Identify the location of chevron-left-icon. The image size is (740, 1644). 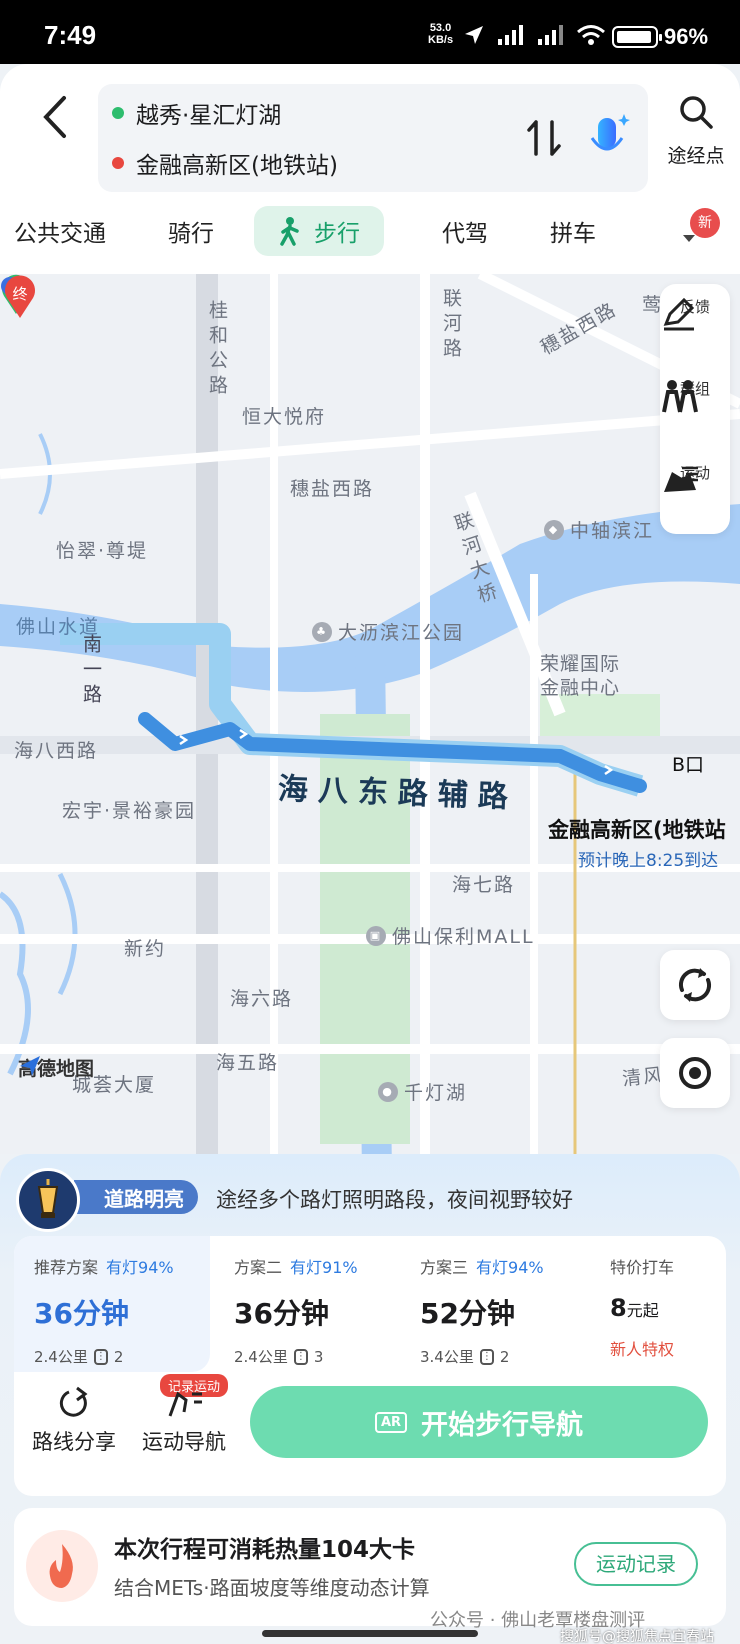
(54, 117).